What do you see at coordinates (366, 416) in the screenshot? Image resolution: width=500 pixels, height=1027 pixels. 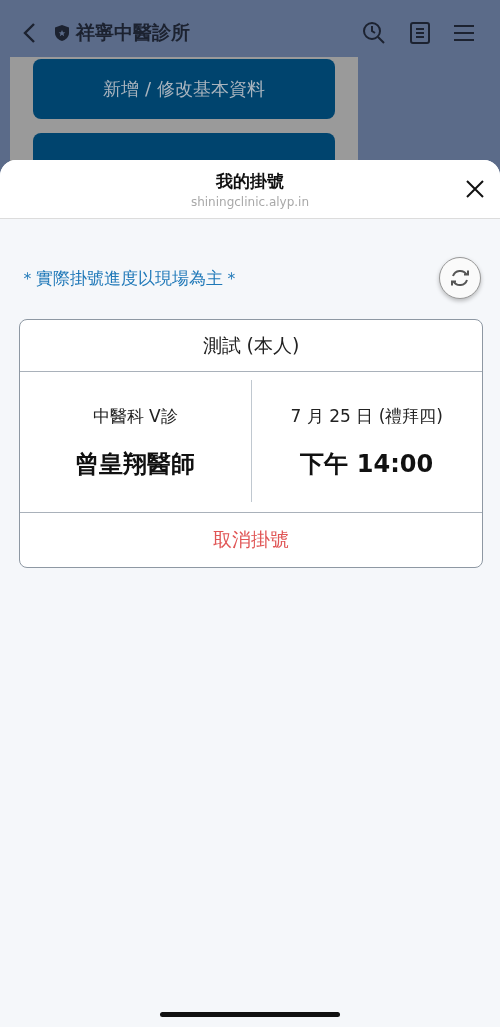 I see `date-text: 7 月 25 日 (禮拜四)` at bounding box center [366, 416].